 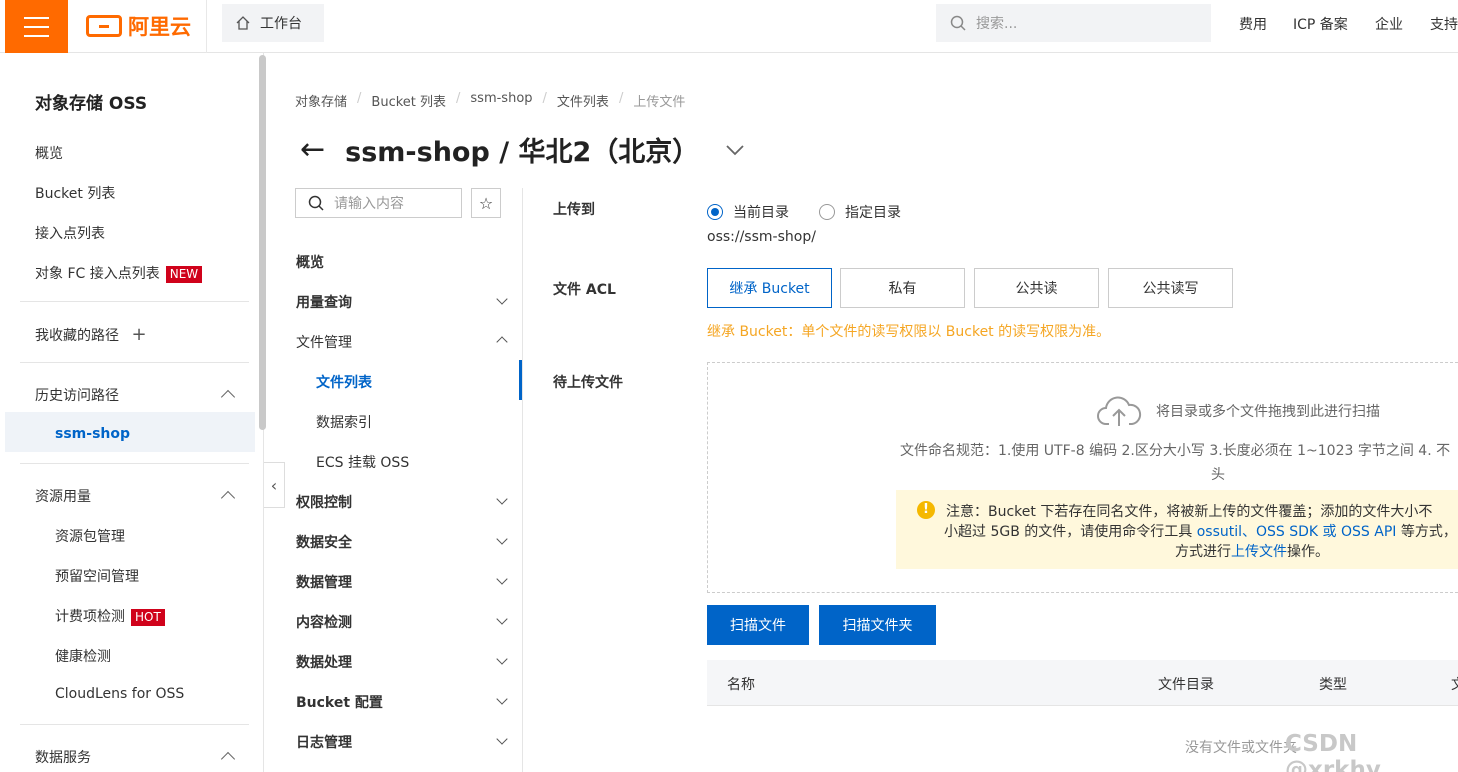 I want to click on sidebar-item-fc-access-points: 对象 FC 接入点列表 NEW, so click(x=119, y=273).